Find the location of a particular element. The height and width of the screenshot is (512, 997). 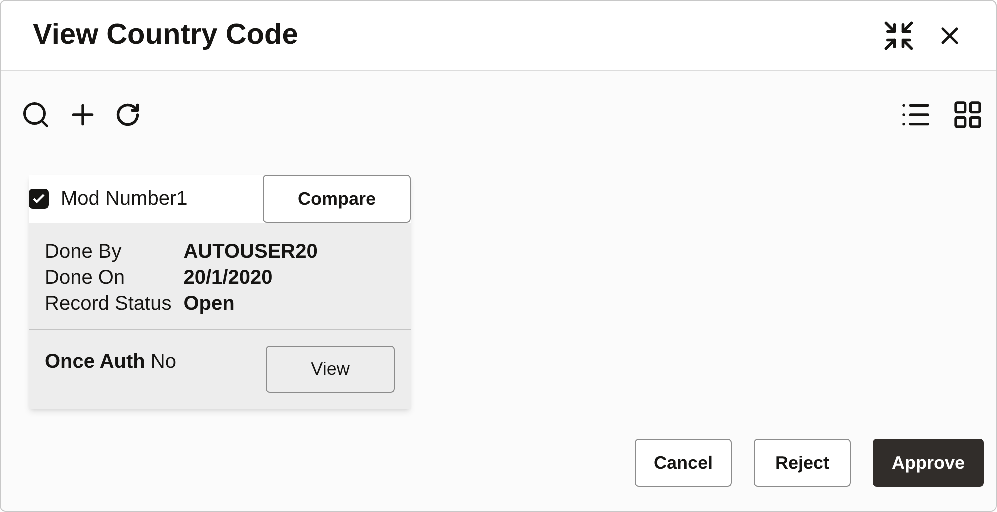

approve-button: Approve is located at coordinates (928, 463).